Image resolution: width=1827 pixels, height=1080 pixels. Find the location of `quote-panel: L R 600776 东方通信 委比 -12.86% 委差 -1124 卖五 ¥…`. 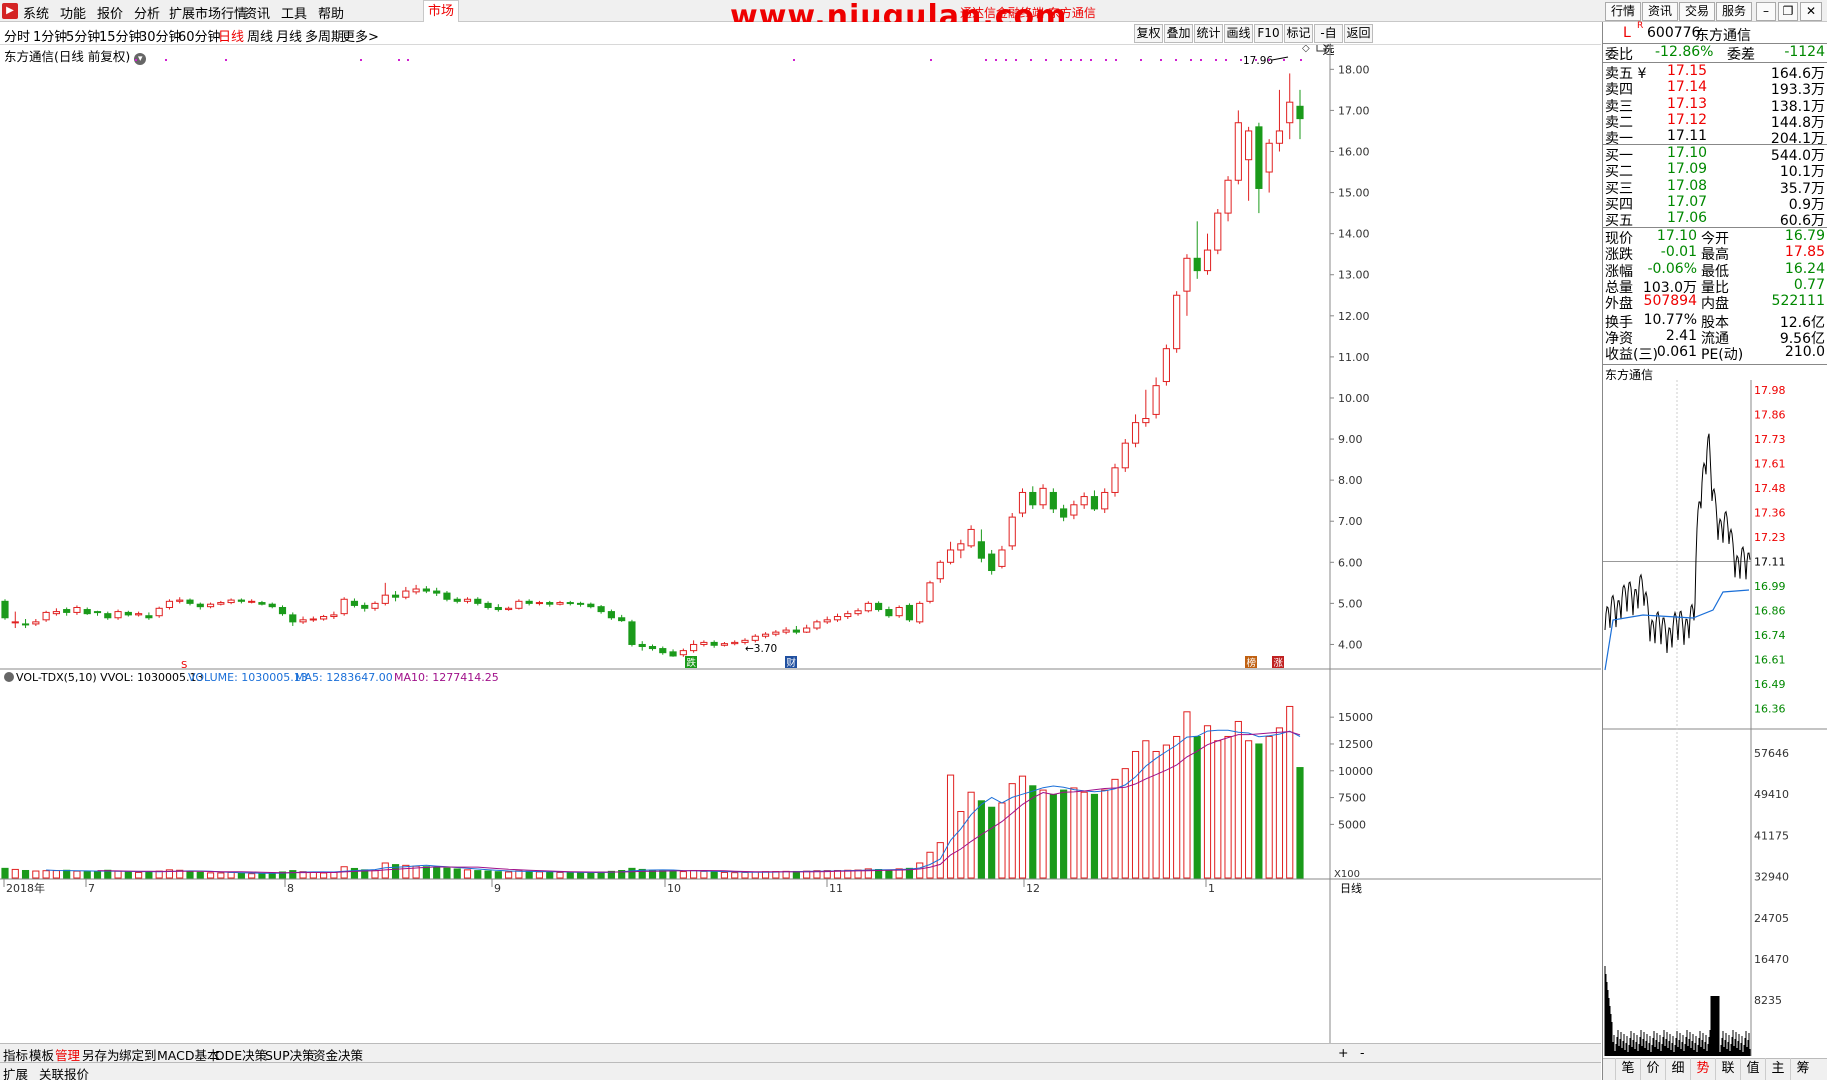

quote-panel: L R 600776 东方通信 委比 -12.86% 委差 -1124 卖五 ¥… is located at coordinates (1714, 550).